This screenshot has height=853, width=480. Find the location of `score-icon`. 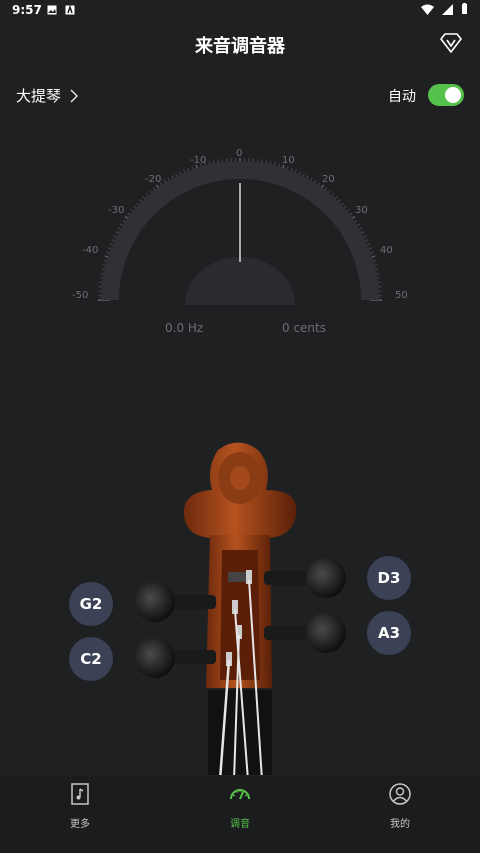

score-icon is located at coordinates (80, 794).